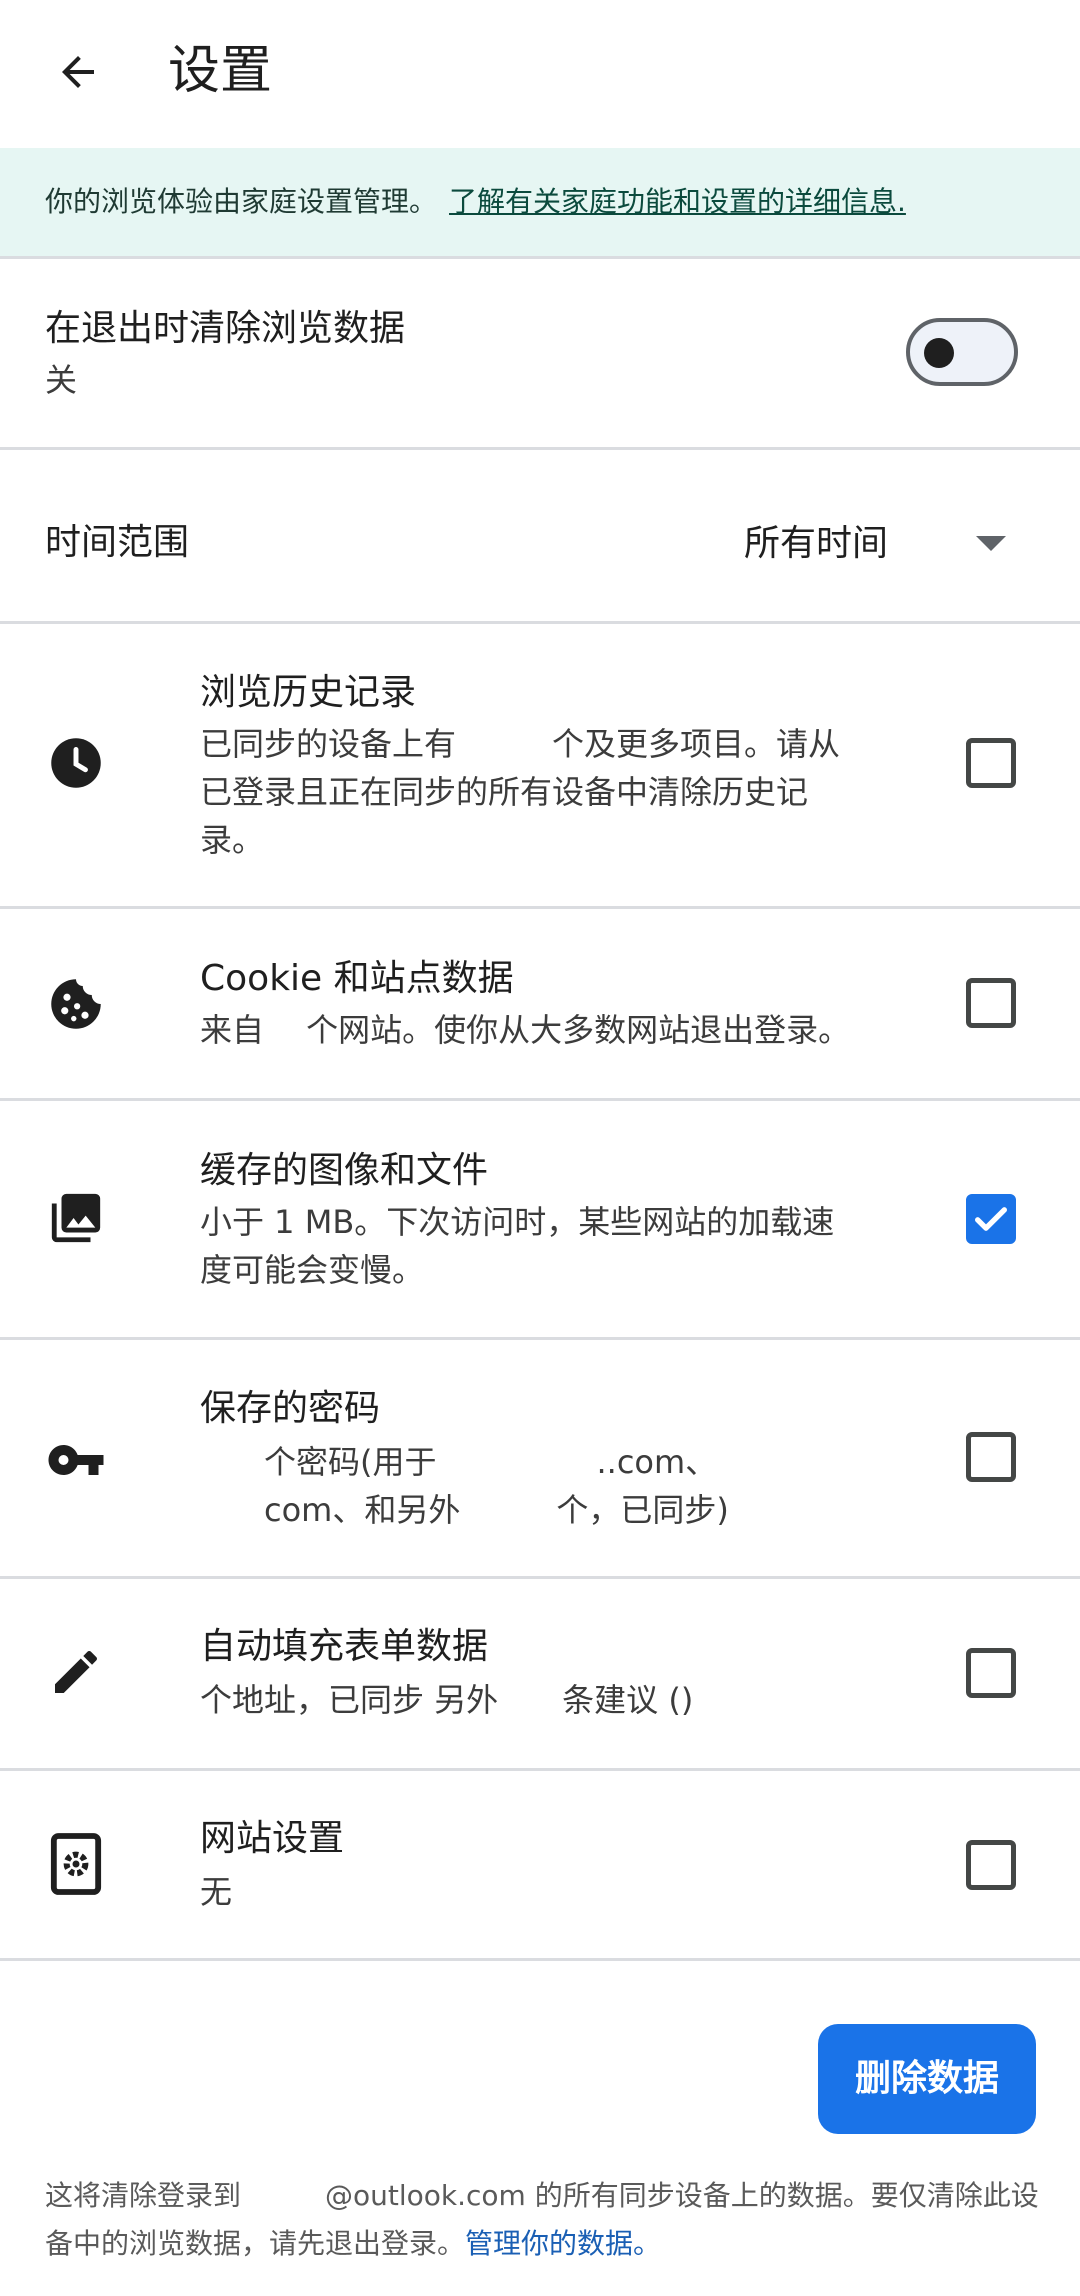  What do you see at coordinates (220, 71) in the screenshot?
I see `page-title: 设置` at bounding box center [220, 71].